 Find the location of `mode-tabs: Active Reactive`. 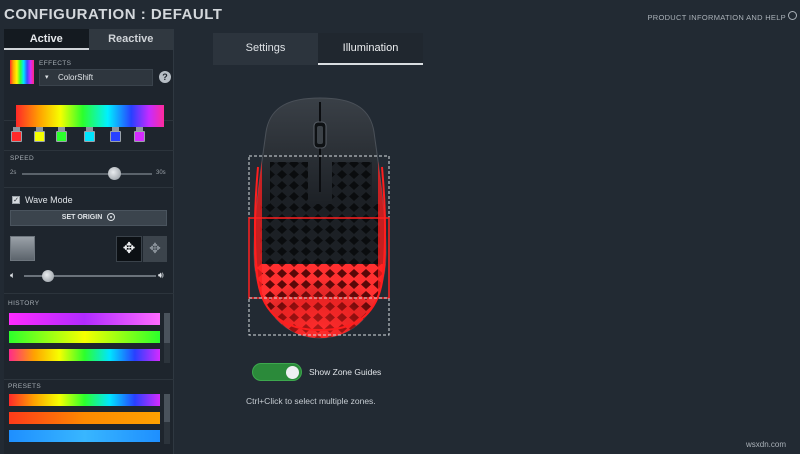

mode-tabs: Active Reactive is located at coordinates (88, 39).